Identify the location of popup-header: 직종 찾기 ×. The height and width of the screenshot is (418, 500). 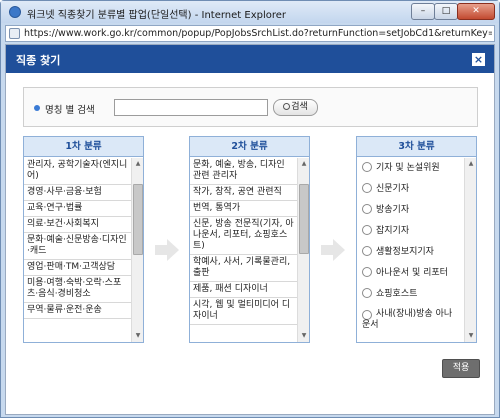
(250, 59).